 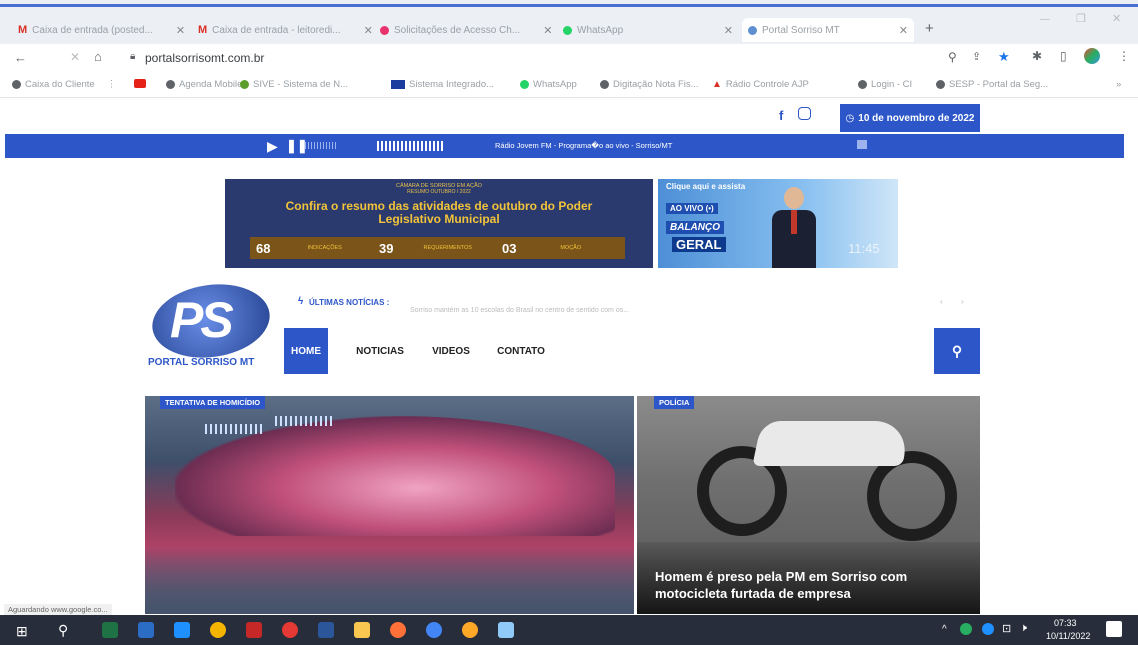 What do you see at coordinates (211, 84) in the screenshot?
I see `bookmark-label: Agenda Mobile` at bounding box center [211, 84].